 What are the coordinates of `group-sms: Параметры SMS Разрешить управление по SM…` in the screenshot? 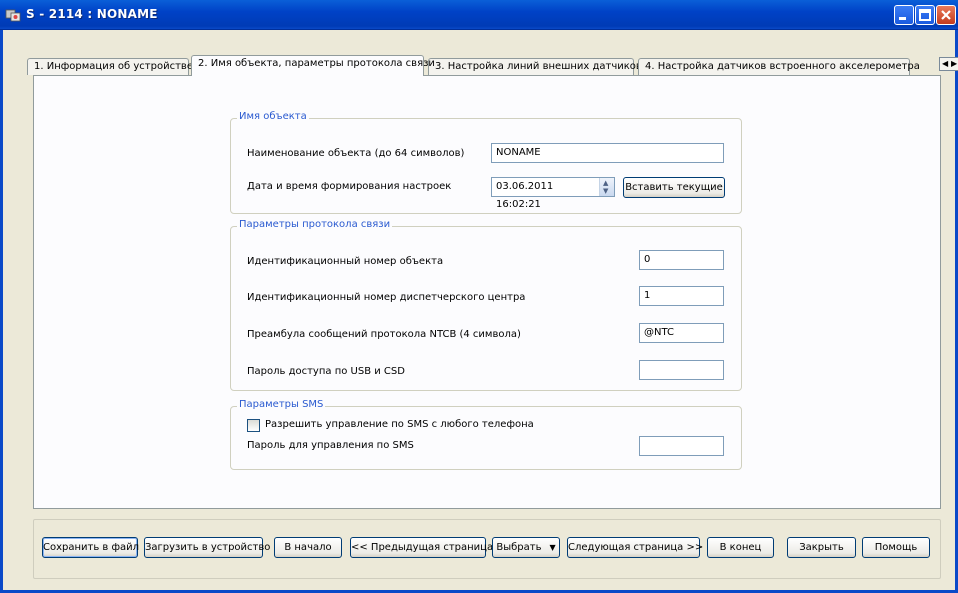 It's located at (486, 434).